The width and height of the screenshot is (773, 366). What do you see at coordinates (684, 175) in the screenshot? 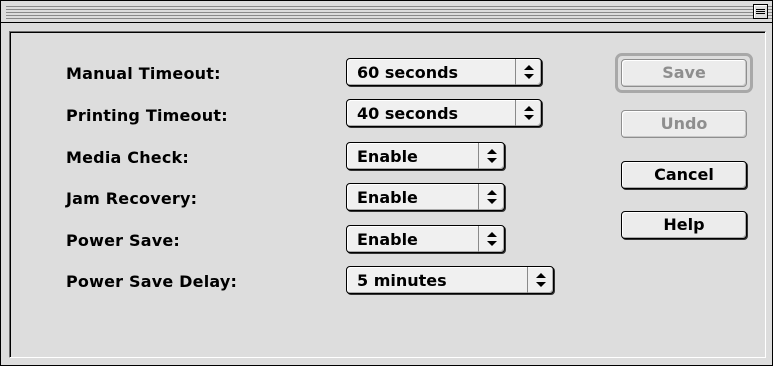
I see `cancel-button: Cancel` at bounding box center [684, 175].